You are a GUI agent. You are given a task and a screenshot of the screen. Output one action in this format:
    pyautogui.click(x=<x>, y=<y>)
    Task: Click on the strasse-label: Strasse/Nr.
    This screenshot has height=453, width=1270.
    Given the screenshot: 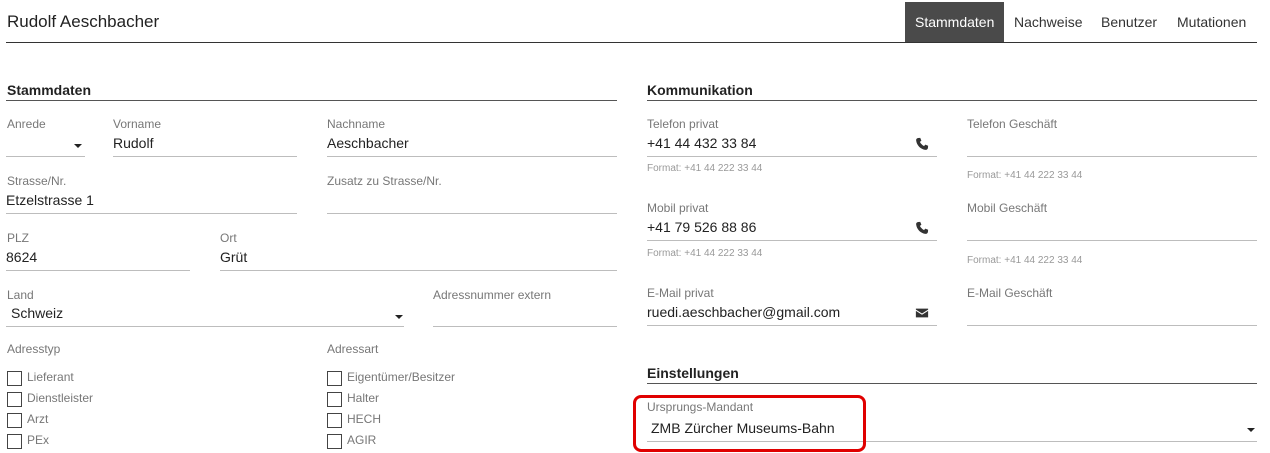 What is the action you would take?
    pyautogui.click(x=37, y=181)
    